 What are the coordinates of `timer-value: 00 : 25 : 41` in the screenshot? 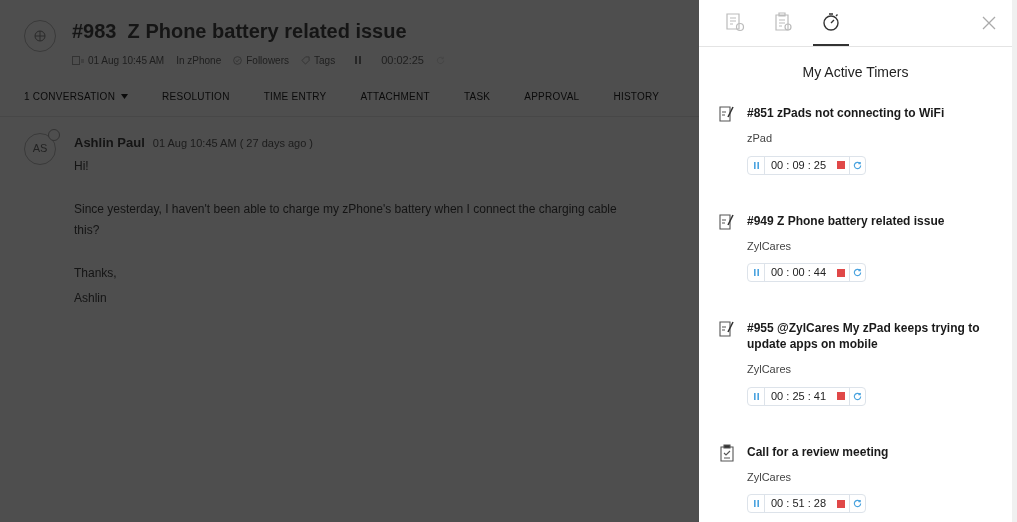 It's located at (798, 396).